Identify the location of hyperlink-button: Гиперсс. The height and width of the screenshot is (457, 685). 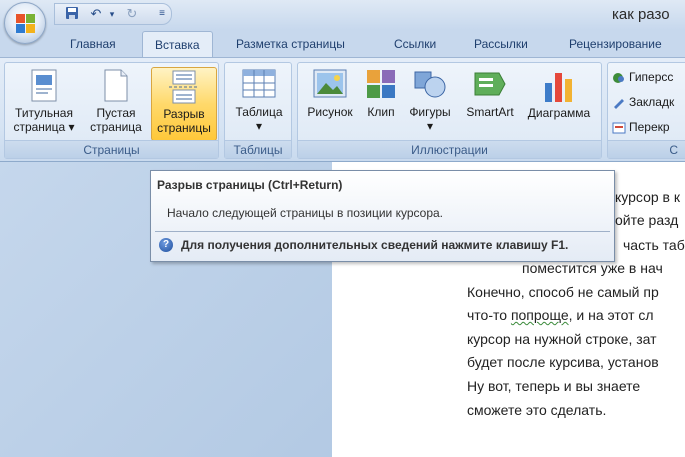
(642, 77).